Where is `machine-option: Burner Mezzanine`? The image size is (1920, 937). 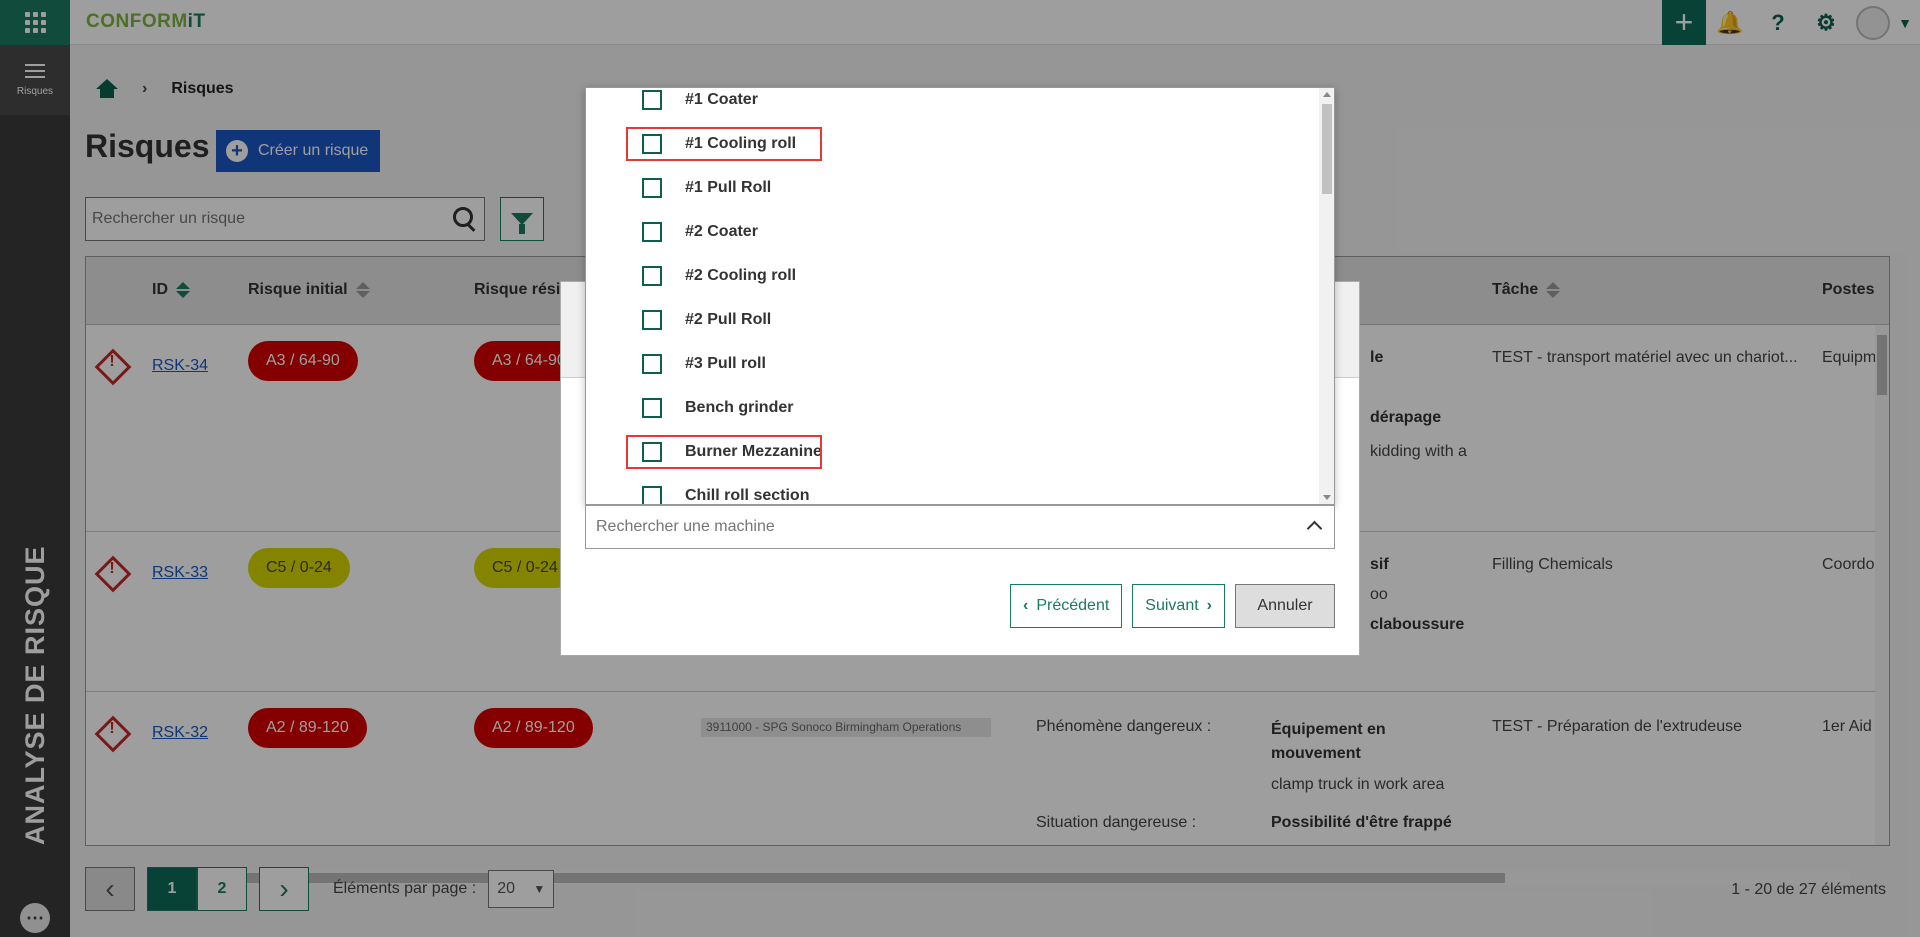 machine-option: Burner Mezzanine is located at coordinates (953, 452).